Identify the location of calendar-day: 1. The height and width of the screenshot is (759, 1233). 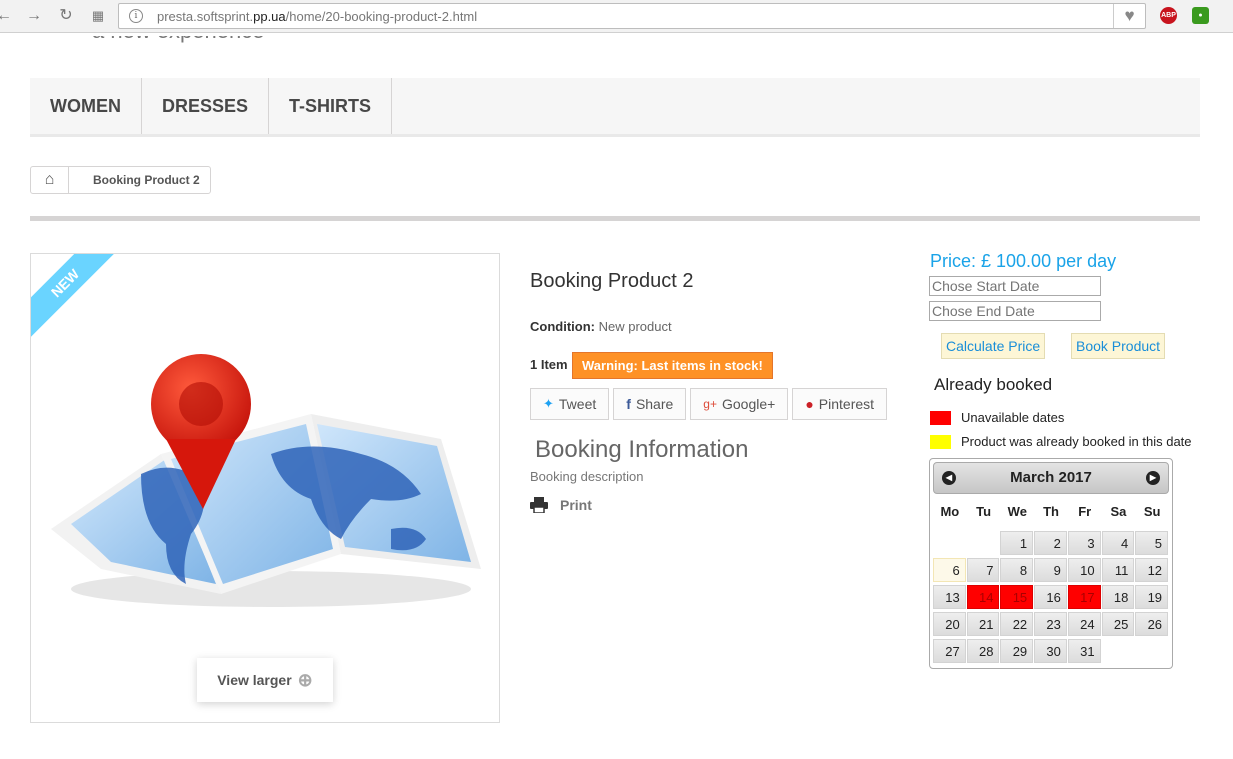
(1017, 543).